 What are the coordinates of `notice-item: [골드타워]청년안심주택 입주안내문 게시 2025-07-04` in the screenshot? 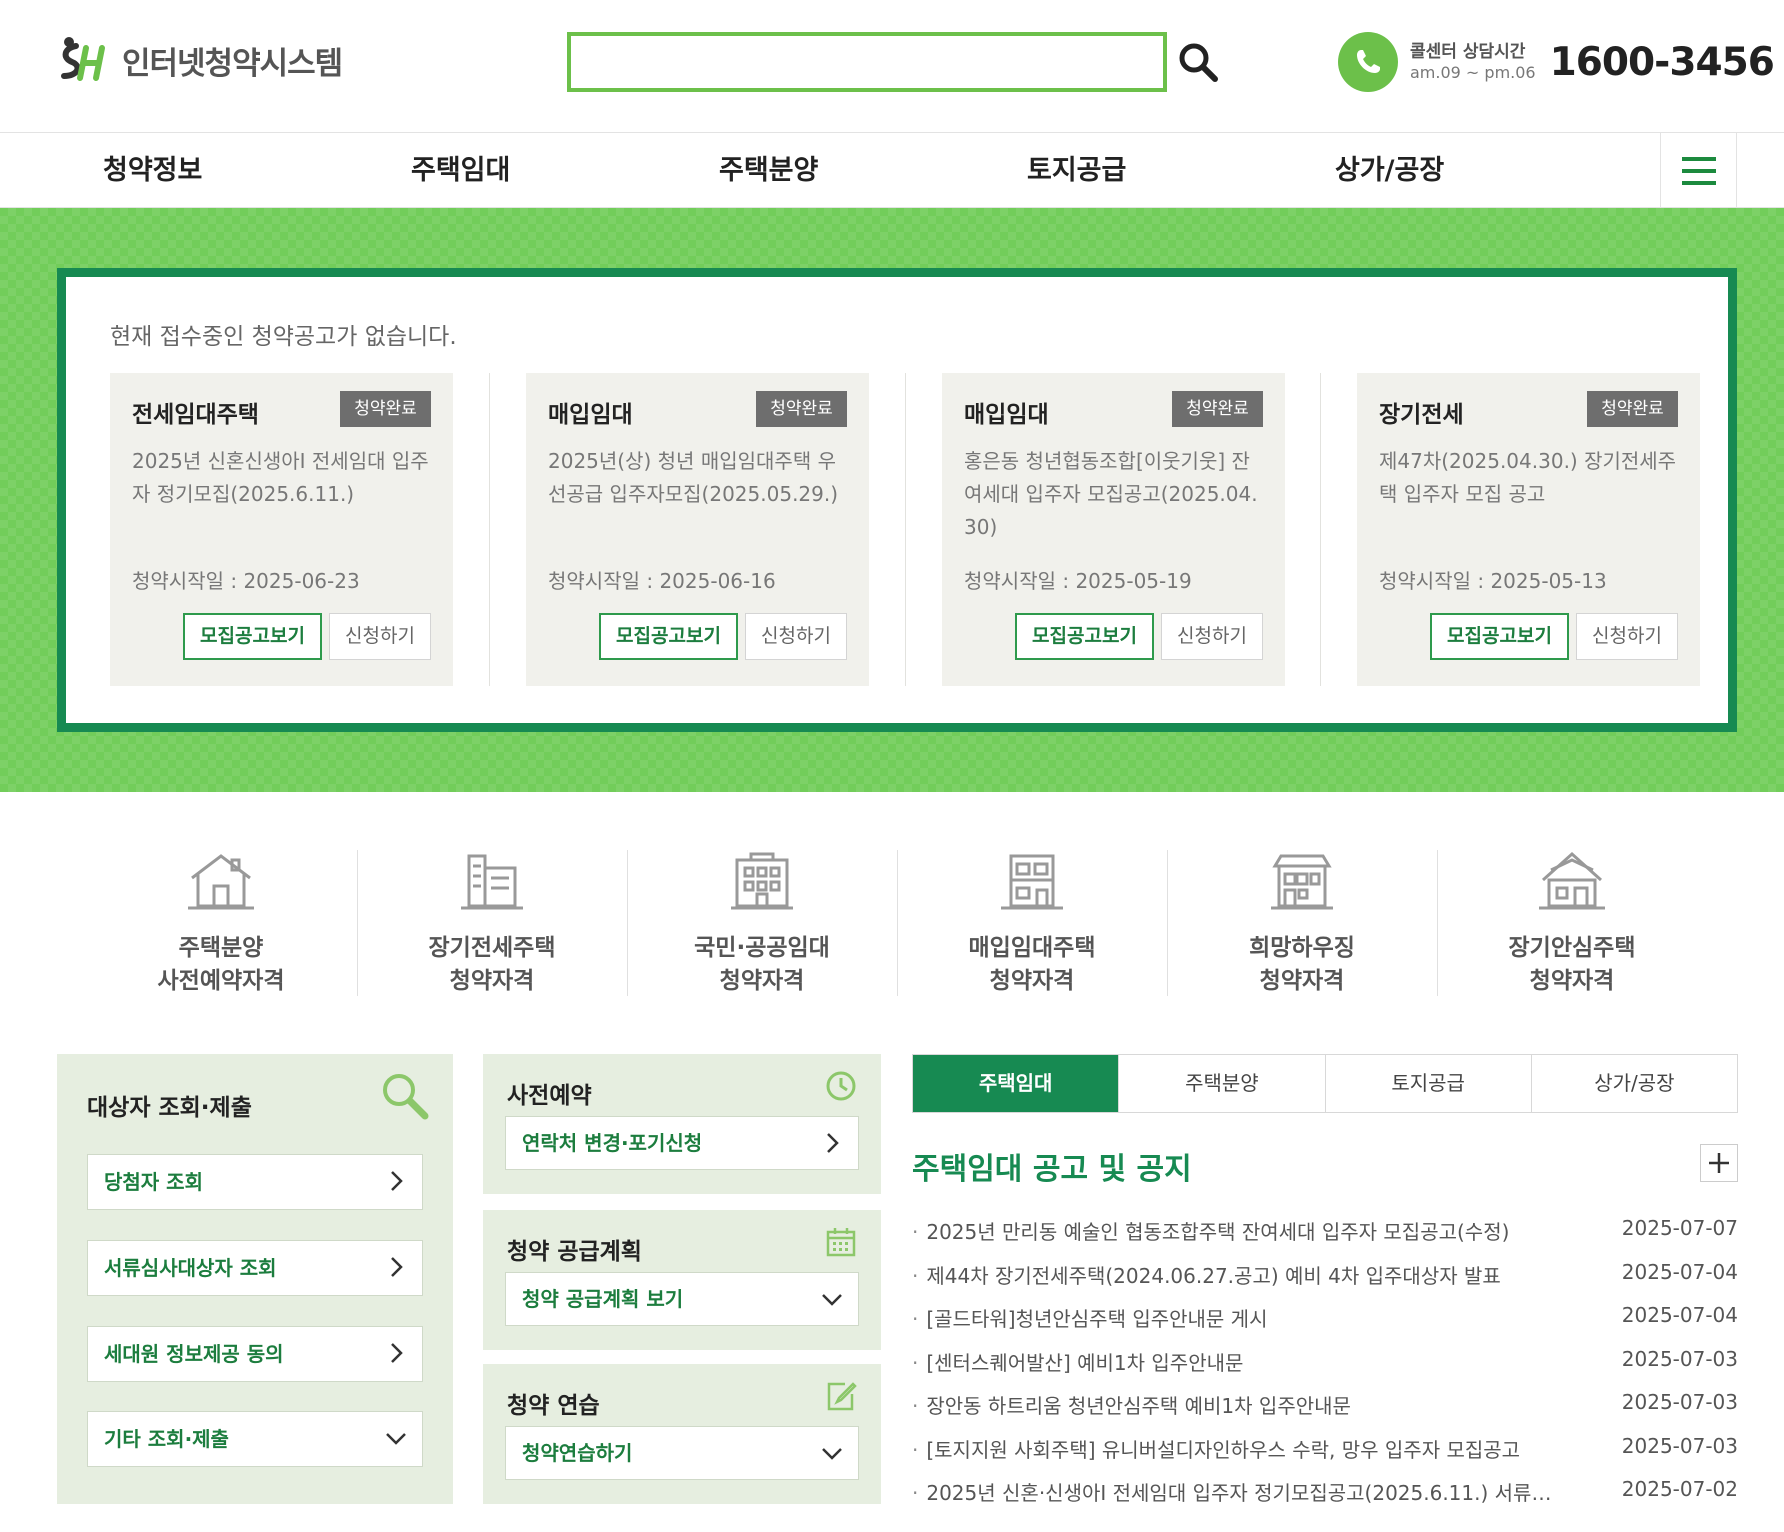 It's located at (1325, 1317).